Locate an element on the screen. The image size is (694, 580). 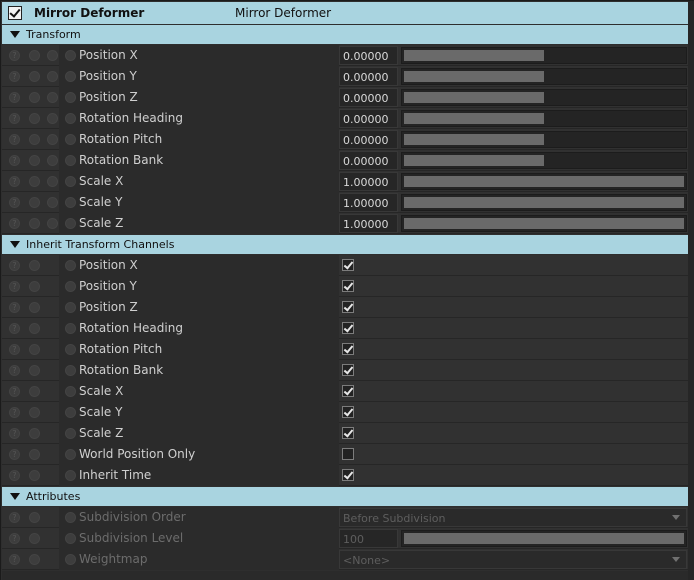
weightmap-dropdown: <None> is located at coordinates (513, 559).